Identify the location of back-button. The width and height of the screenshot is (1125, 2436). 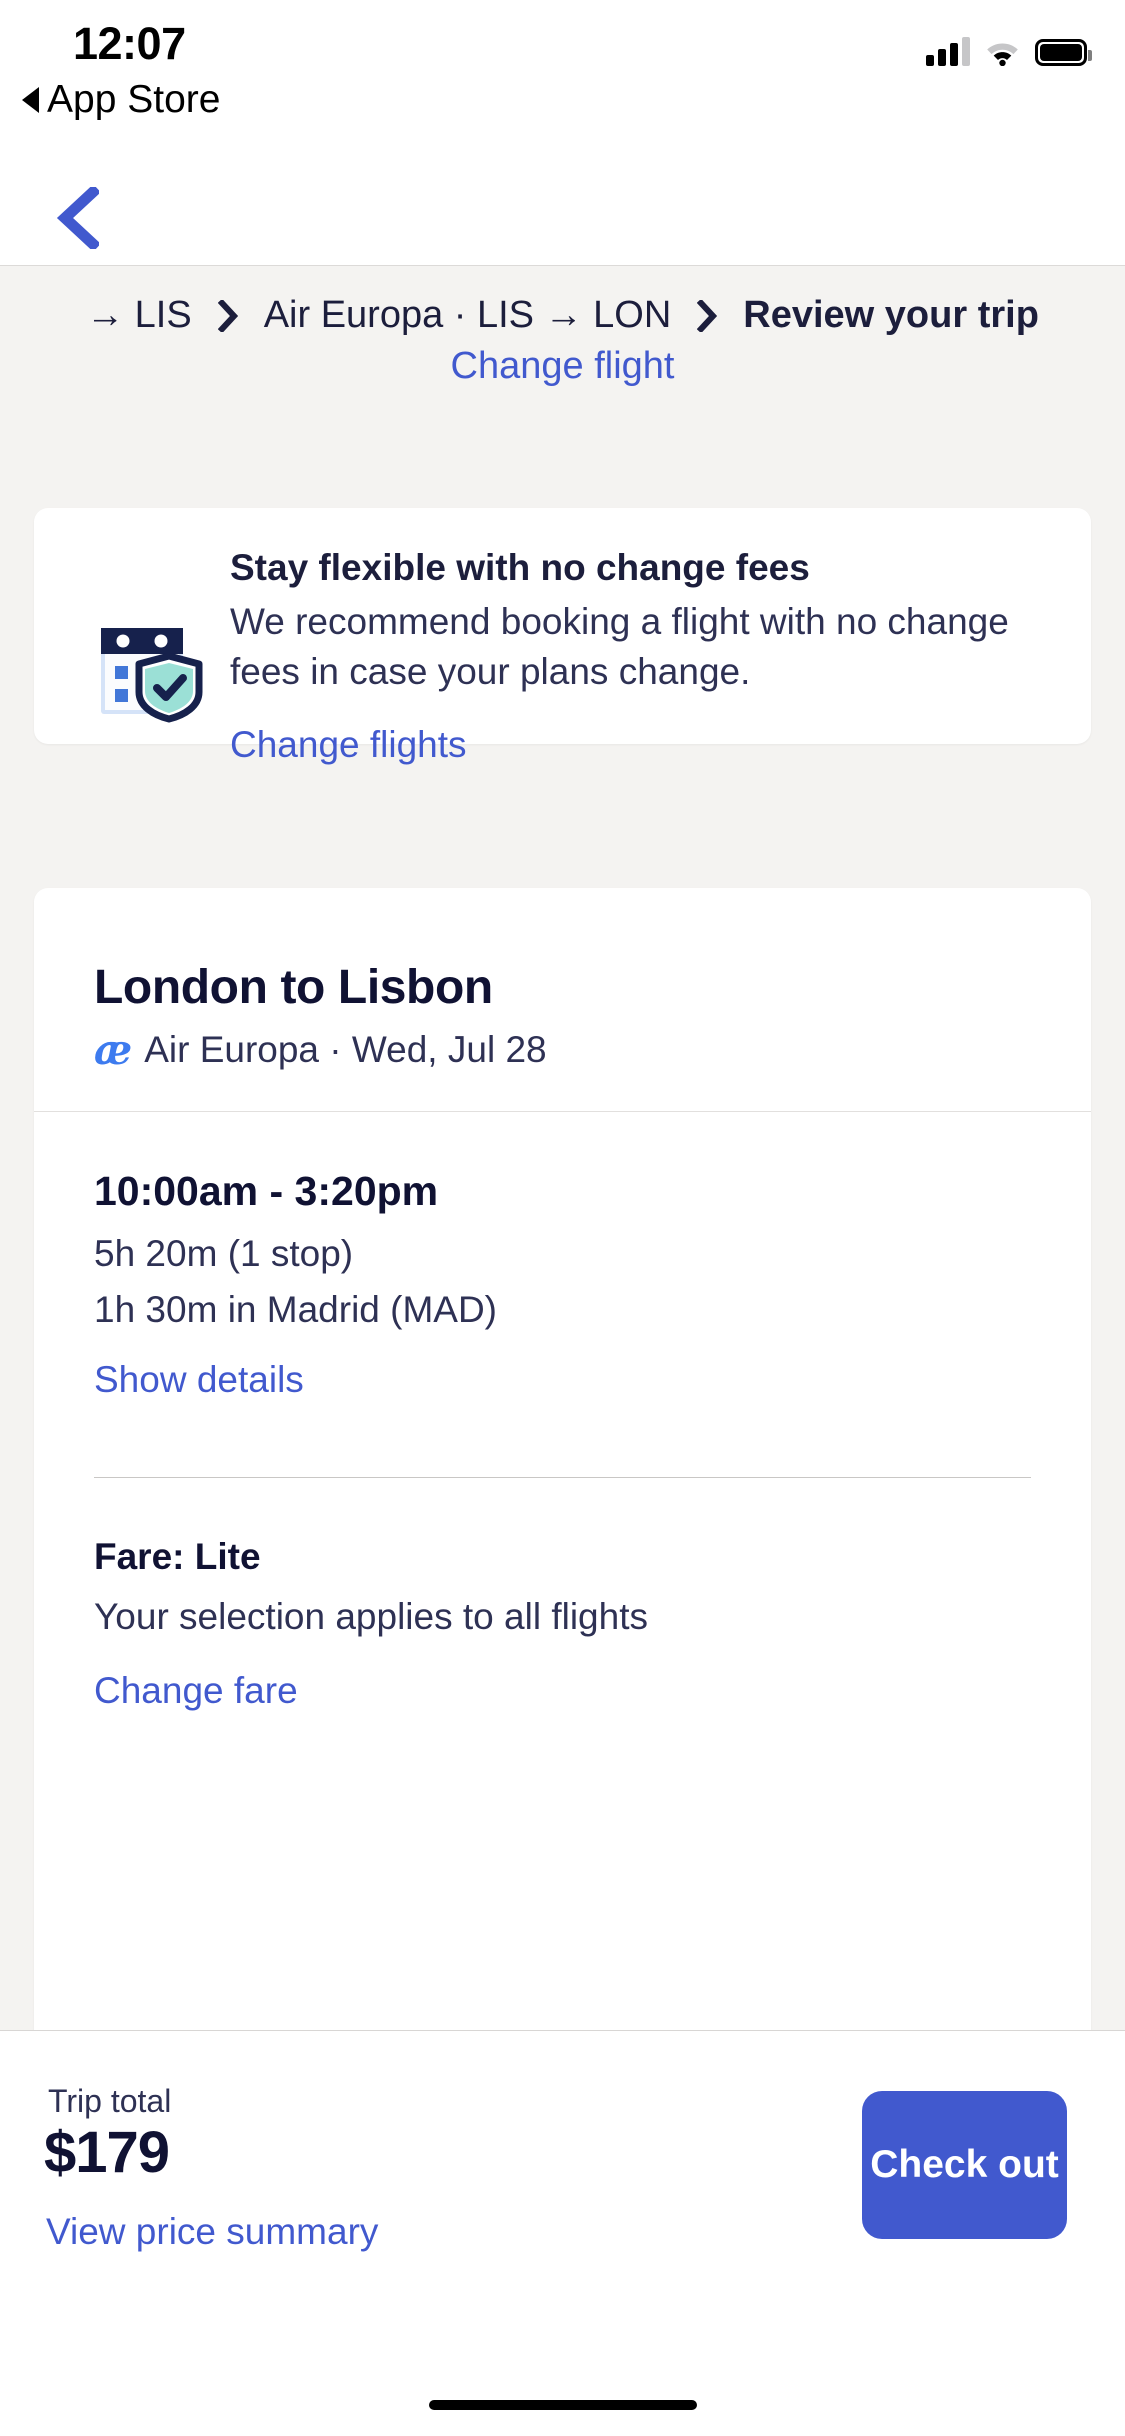
(77, 217).